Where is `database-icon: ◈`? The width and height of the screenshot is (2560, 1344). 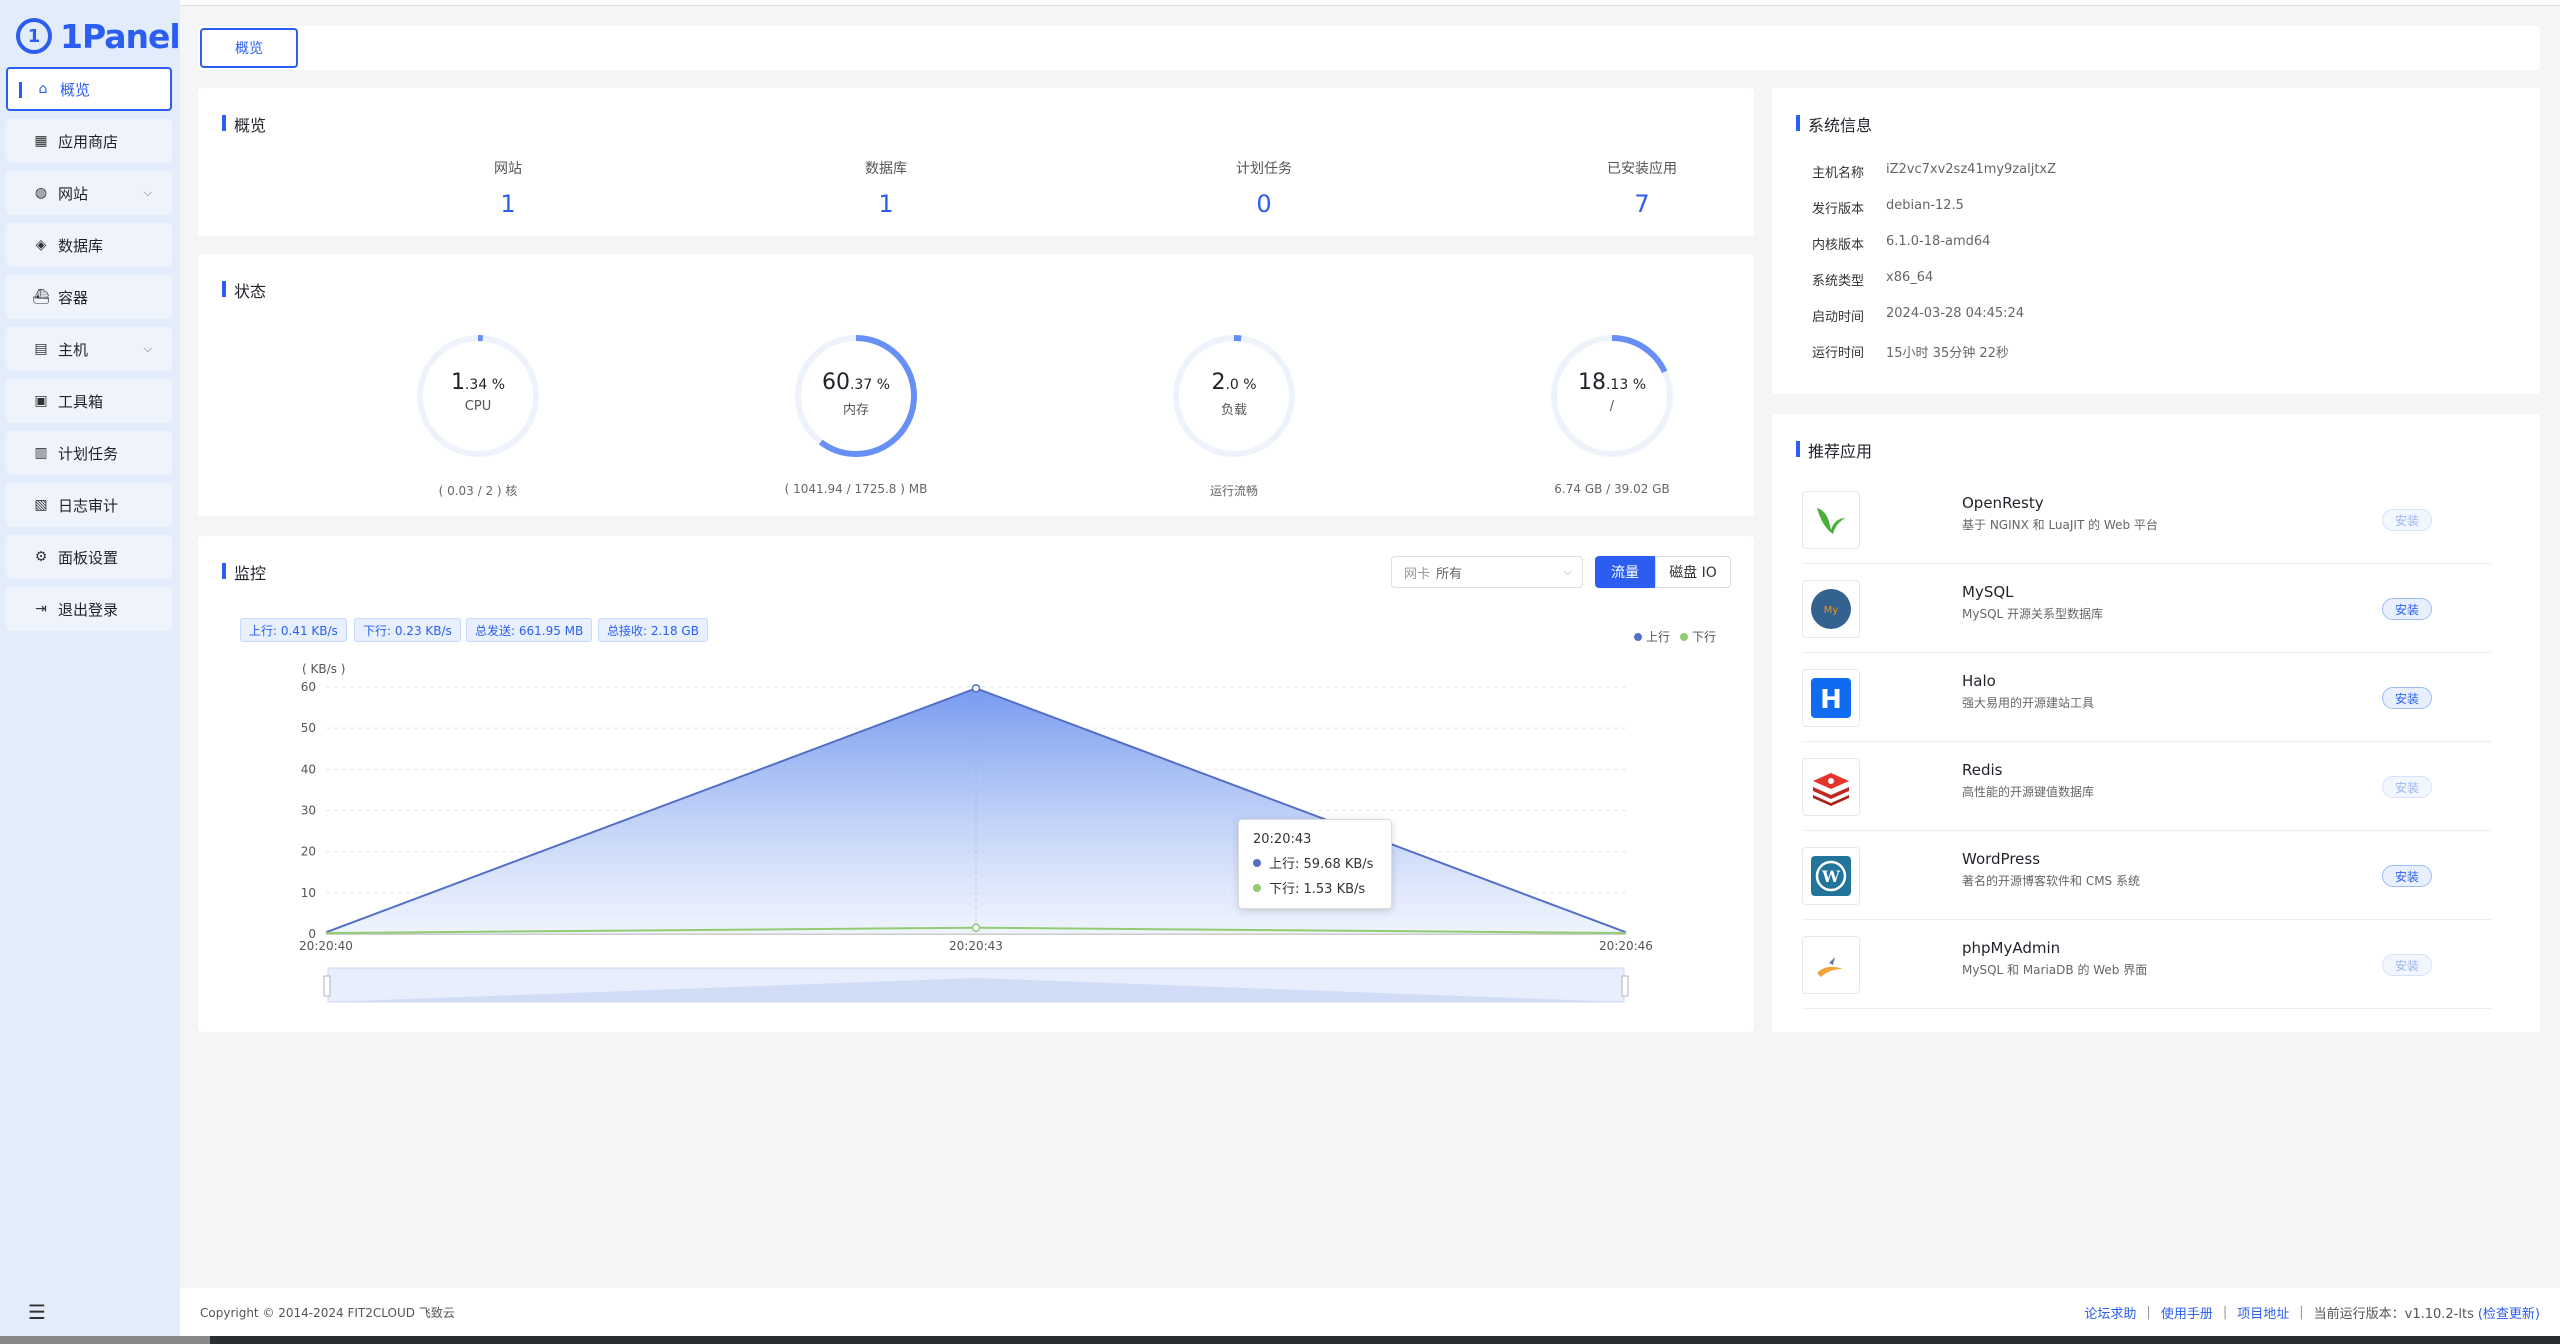 database-icon: ◈ is located at coordinates (41, 245).